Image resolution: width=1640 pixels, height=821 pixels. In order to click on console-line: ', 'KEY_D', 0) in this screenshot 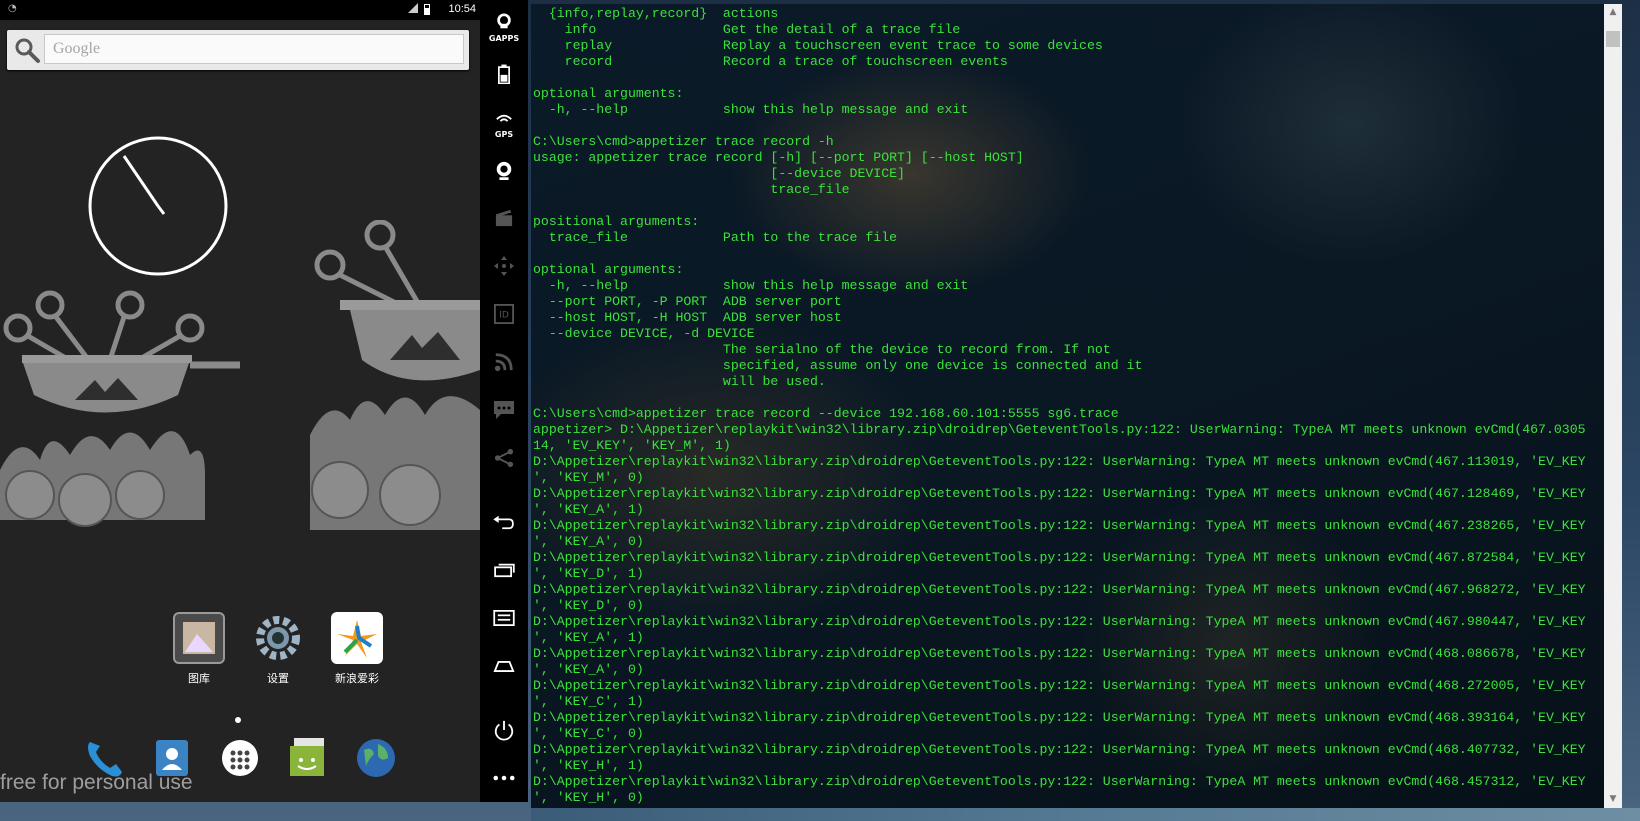, I will do `click(588, 605)`.